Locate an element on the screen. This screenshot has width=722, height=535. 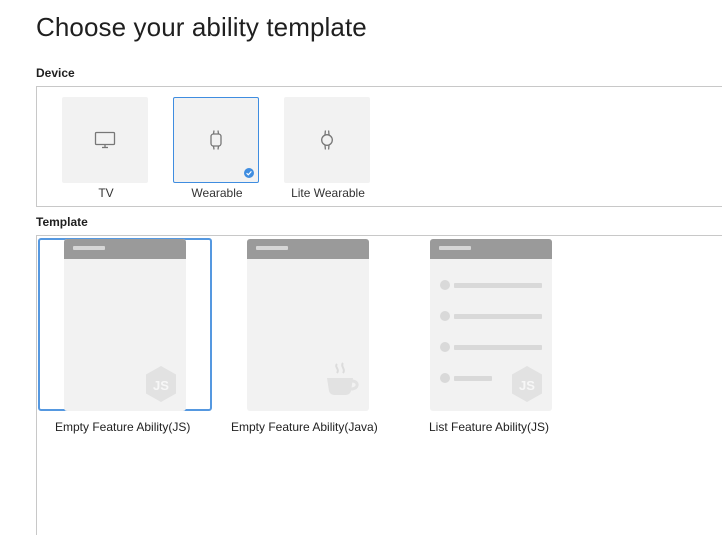
device-label-wearable: Wearable is located at coordinates (217, 193).